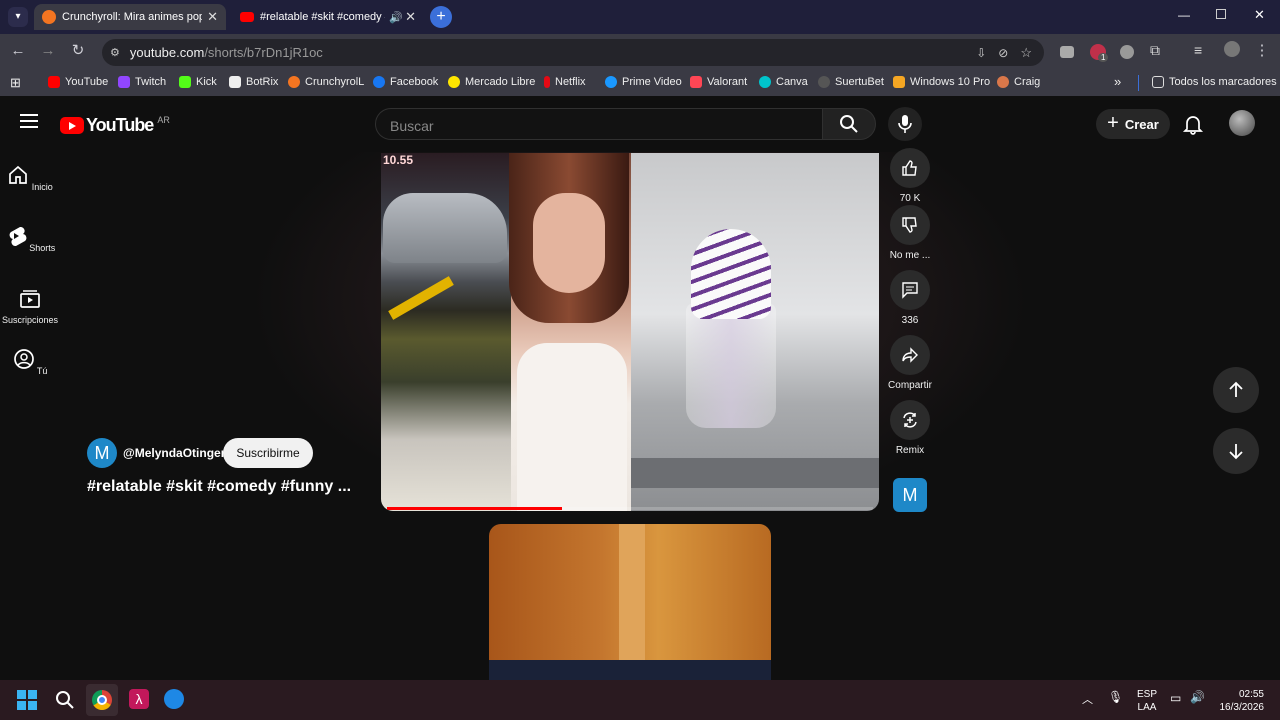 This screenshot has height=720, width=1280. Describe the element at coordinates (102, 453) in the screenshot. I see `channel-avatar: M` at that location.